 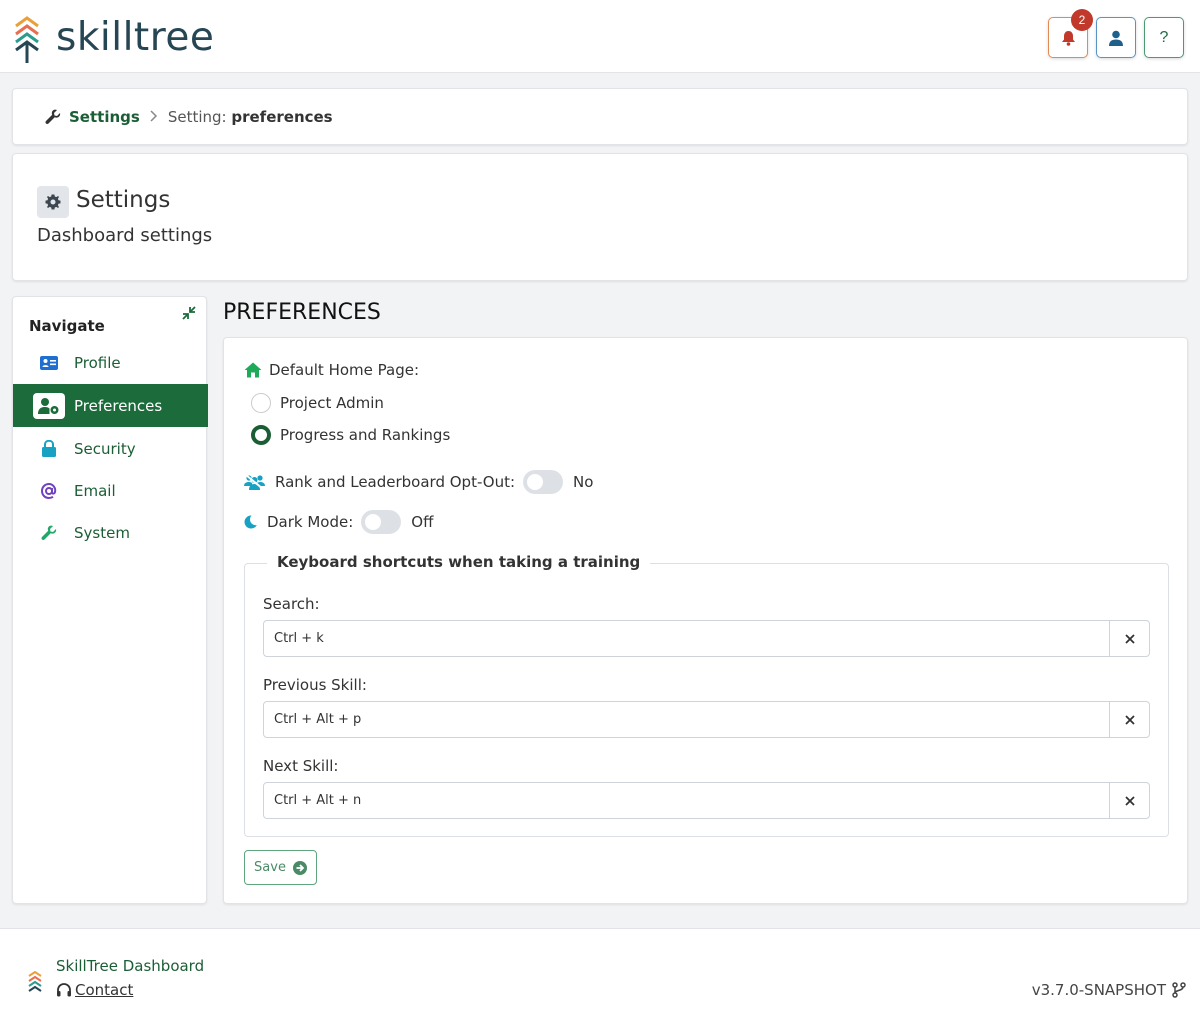 I want to click on sidebar-item-label: Profile, so click(x=97, y=362).